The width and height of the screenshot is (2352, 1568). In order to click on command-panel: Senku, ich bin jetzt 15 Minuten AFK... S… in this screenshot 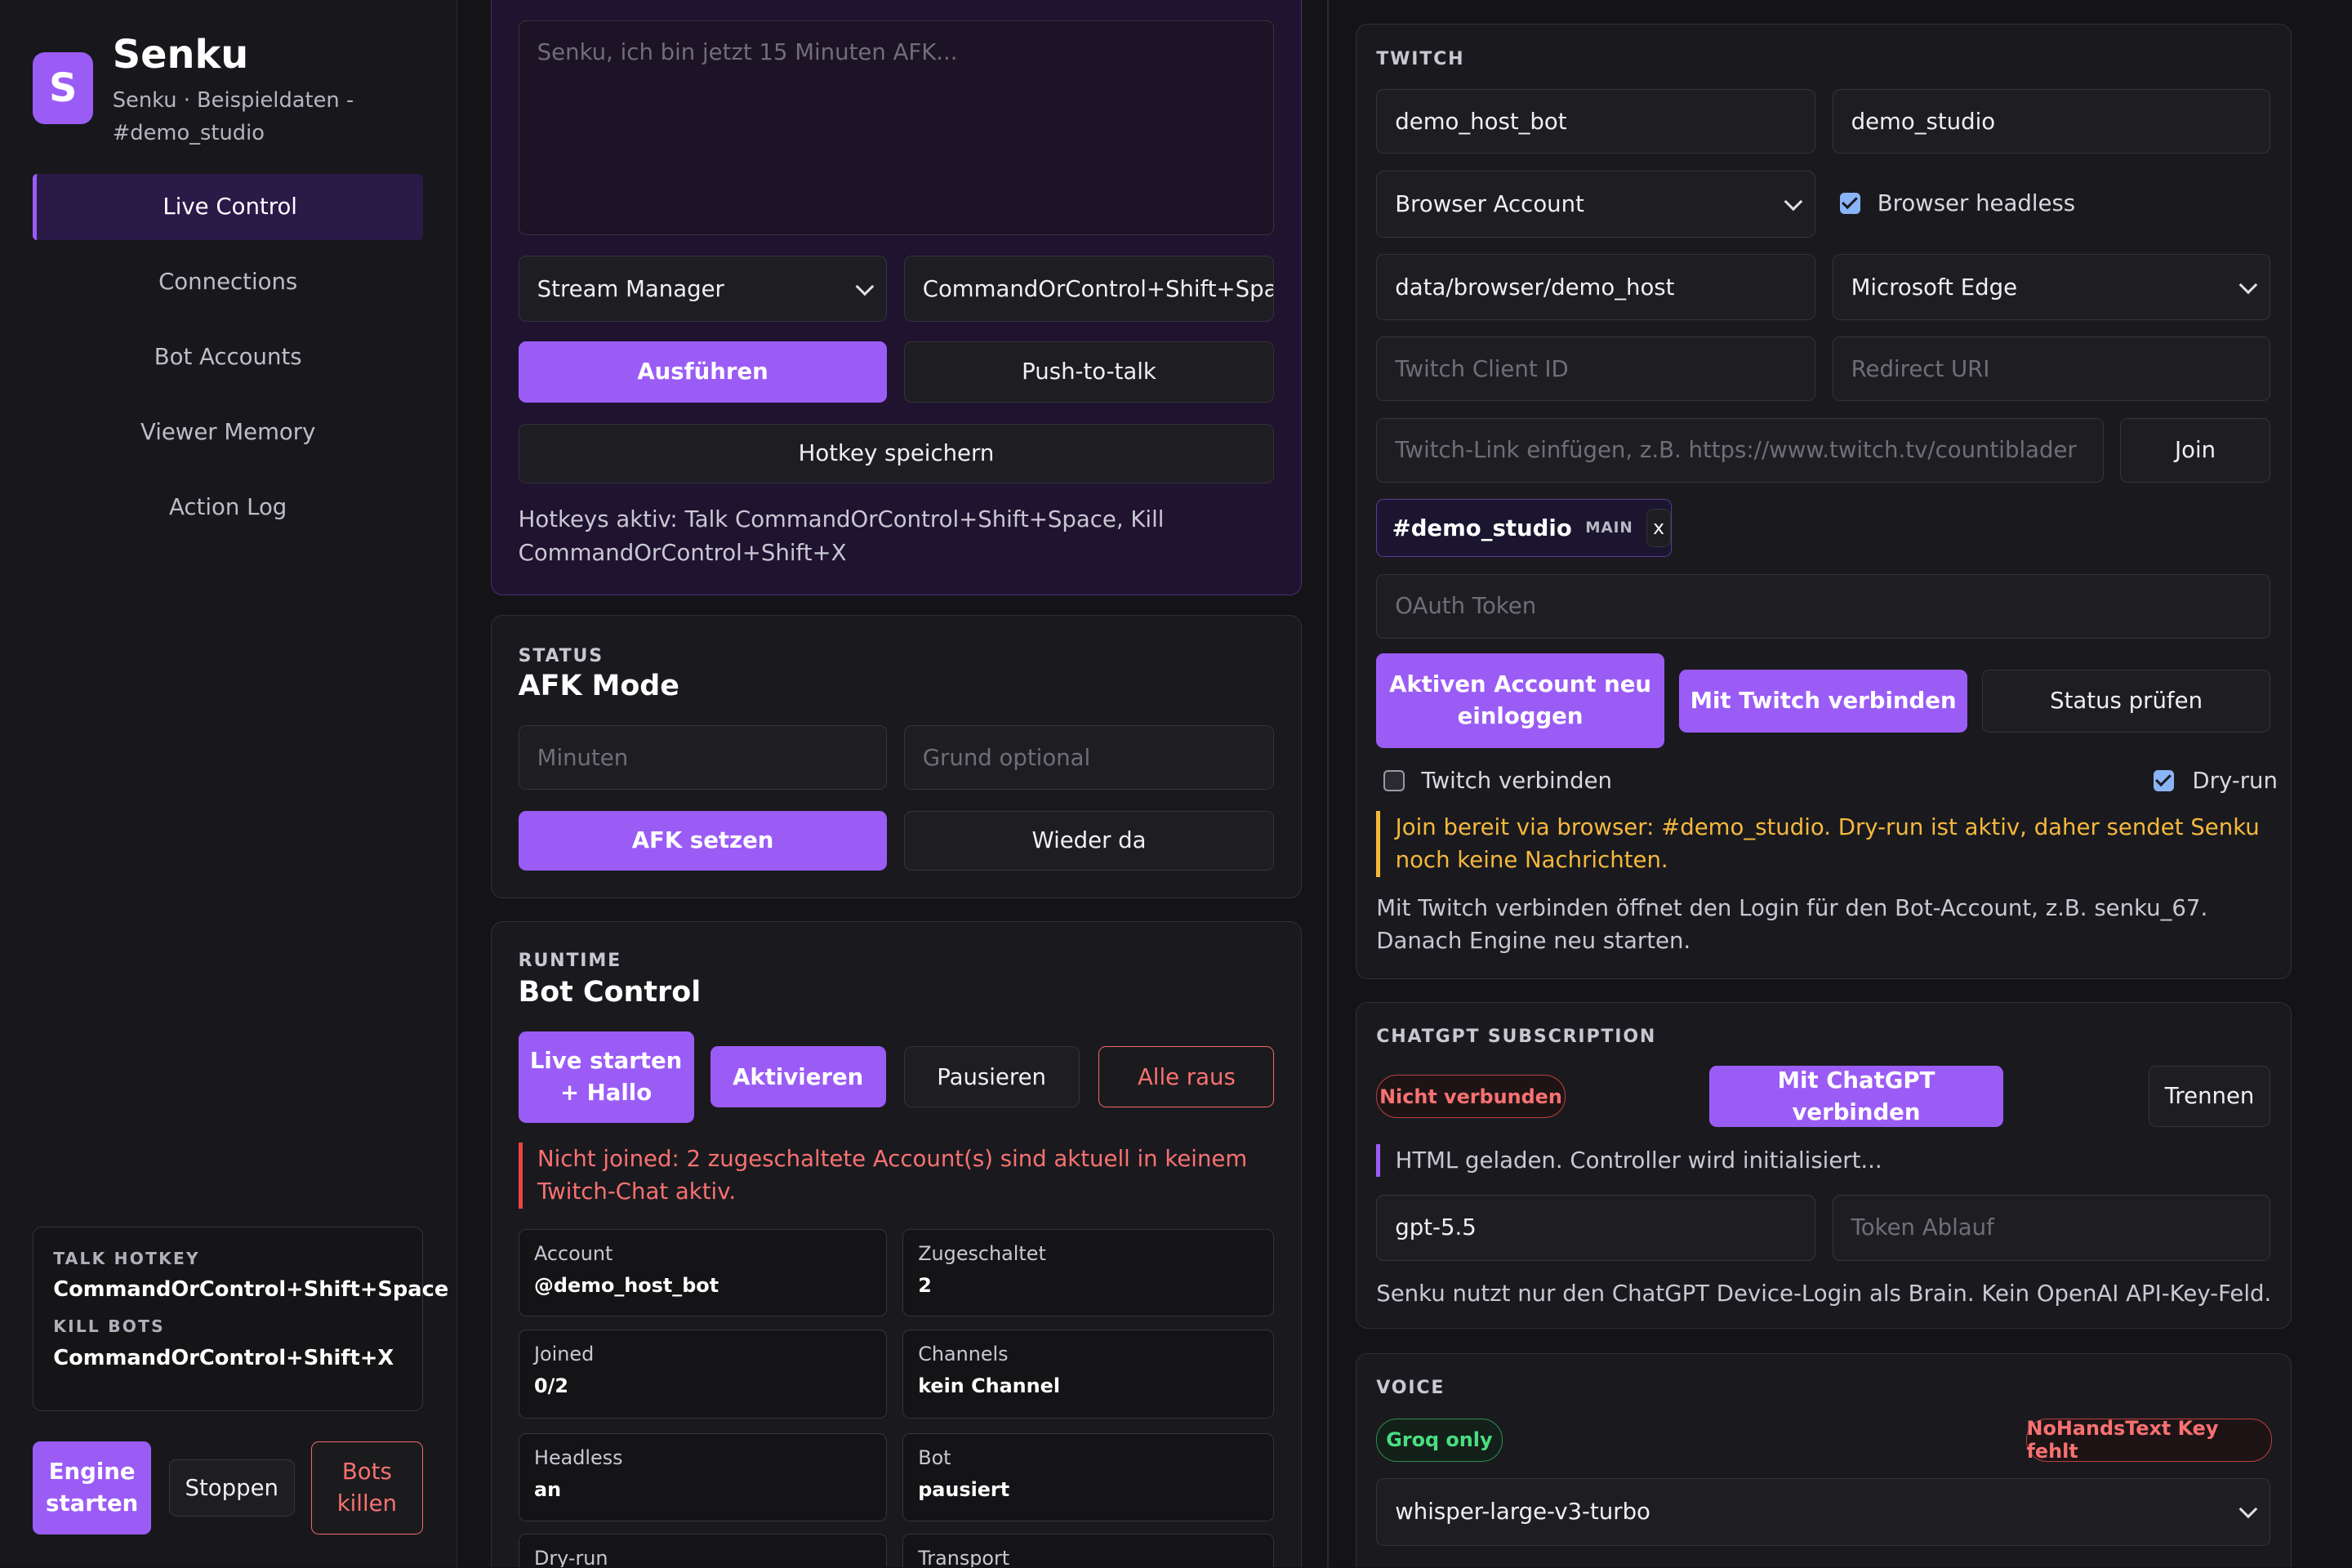, I will do `click(896, 298)`.